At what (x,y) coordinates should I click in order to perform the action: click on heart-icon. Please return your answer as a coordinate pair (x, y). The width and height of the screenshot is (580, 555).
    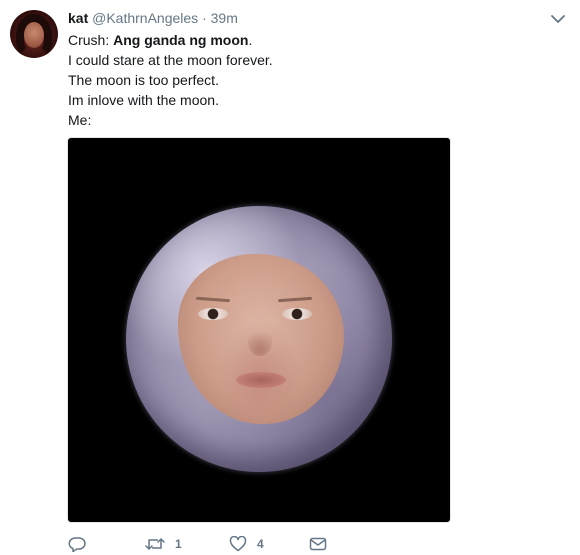
    Looking at the image, I should click on (238, 544).